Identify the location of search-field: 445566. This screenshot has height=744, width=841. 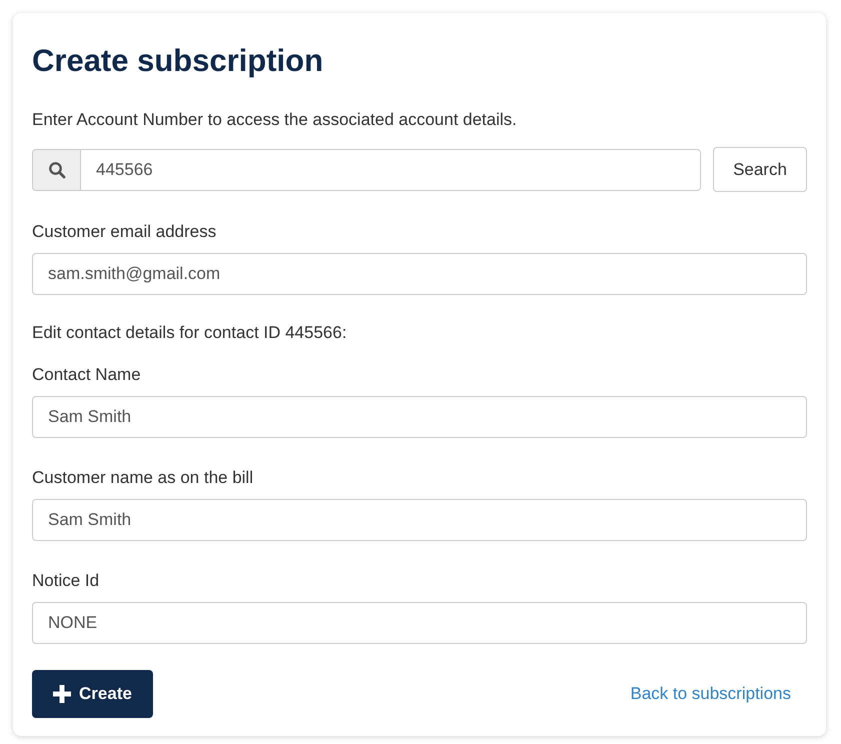
(390, 169).